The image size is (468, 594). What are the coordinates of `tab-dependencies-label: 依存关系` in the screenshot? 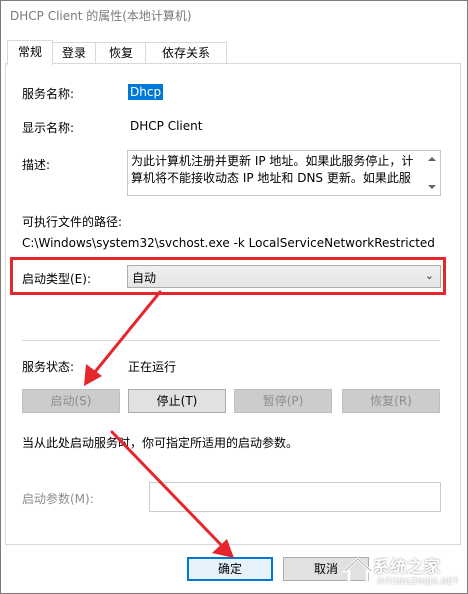 It's located at (185, 53).